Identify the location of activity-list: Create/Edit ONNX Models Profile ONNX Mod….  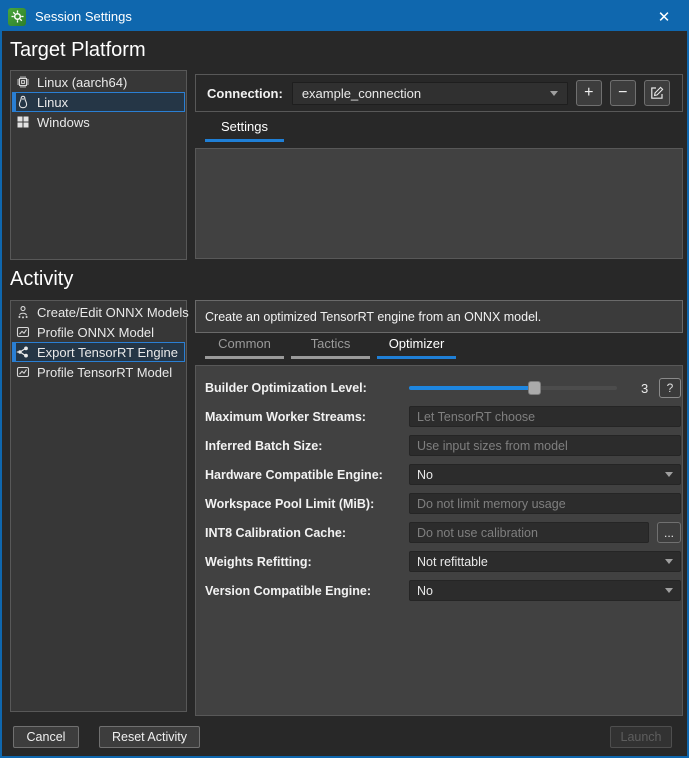
(99, 506).